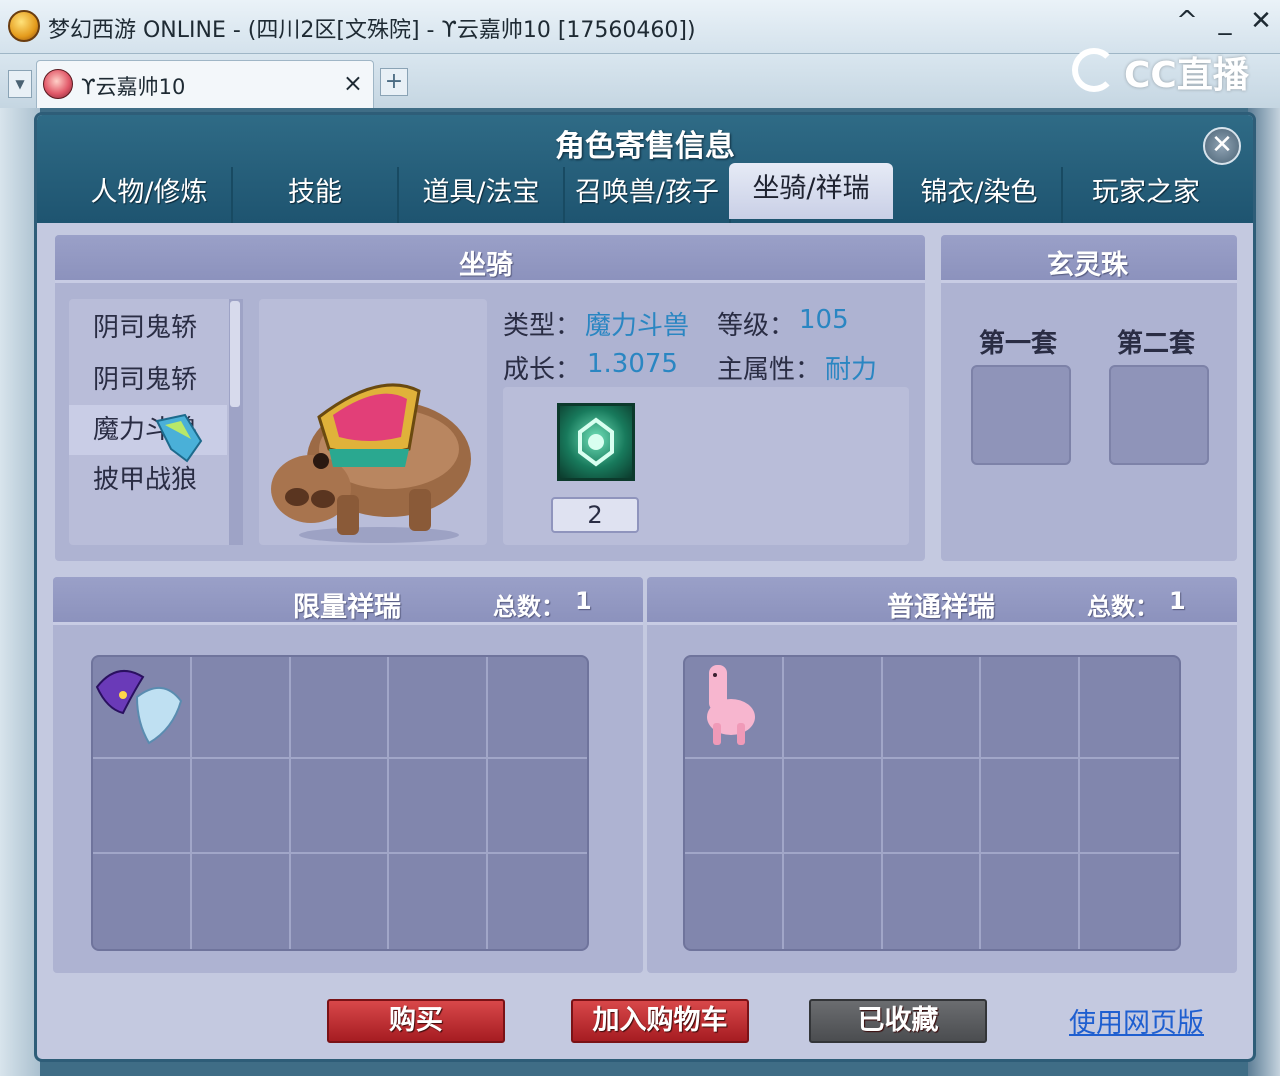 Image resolution: width=1280 pixels, height=1076 pixels. What do you see at coordinates (205, 84) in the screenshot?
I see `character-tab: ϒ云嘉帅10 ×` at bounding box center [205, 84].